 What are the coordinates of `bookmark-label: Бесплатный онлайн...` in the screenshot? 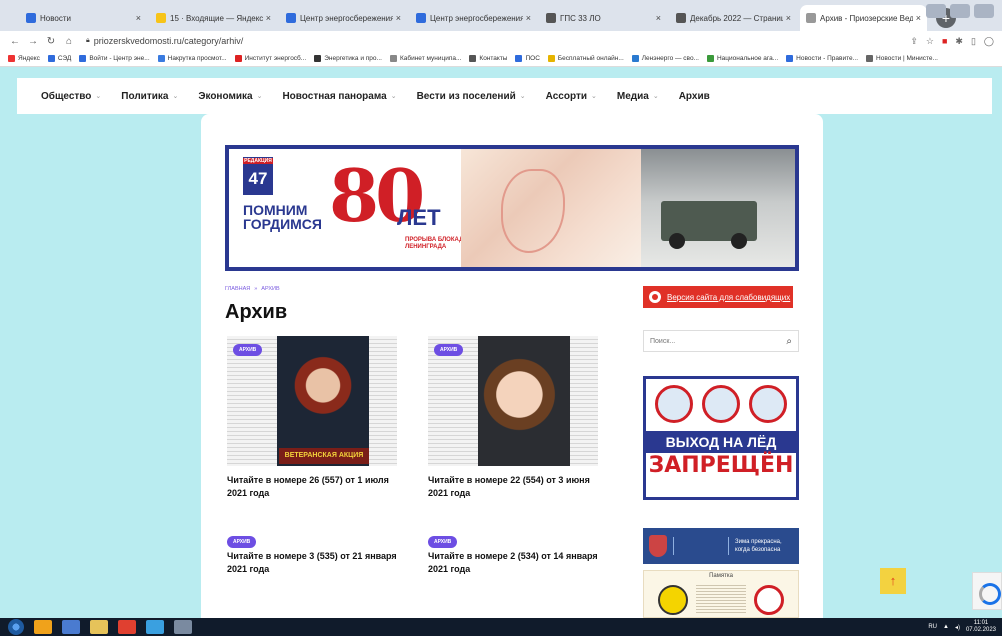 It's located at (590, 58).